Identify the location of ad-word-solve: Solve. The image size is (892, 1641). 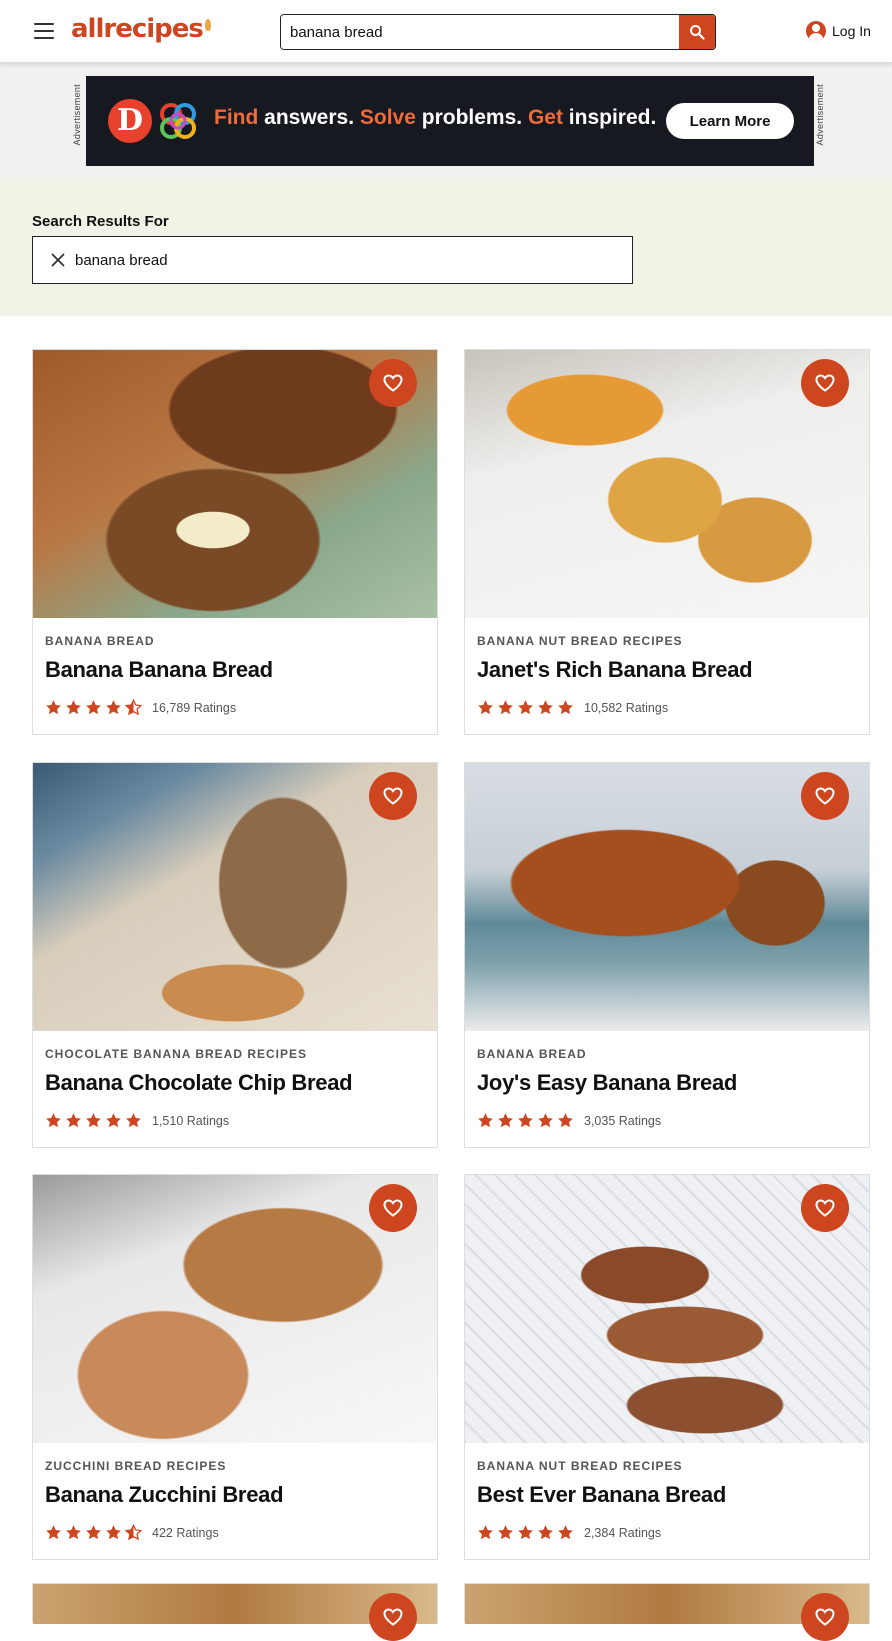
(387, 117).